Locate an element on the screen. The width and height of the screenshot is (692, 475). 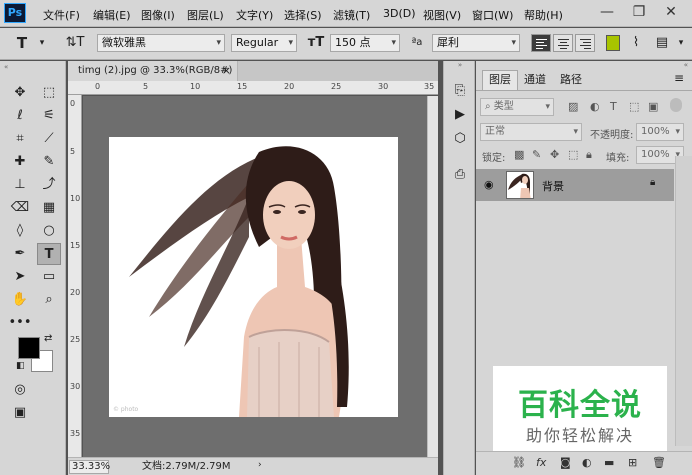
screen-mode-icon: ▣ is located at coordinates (20, 413).